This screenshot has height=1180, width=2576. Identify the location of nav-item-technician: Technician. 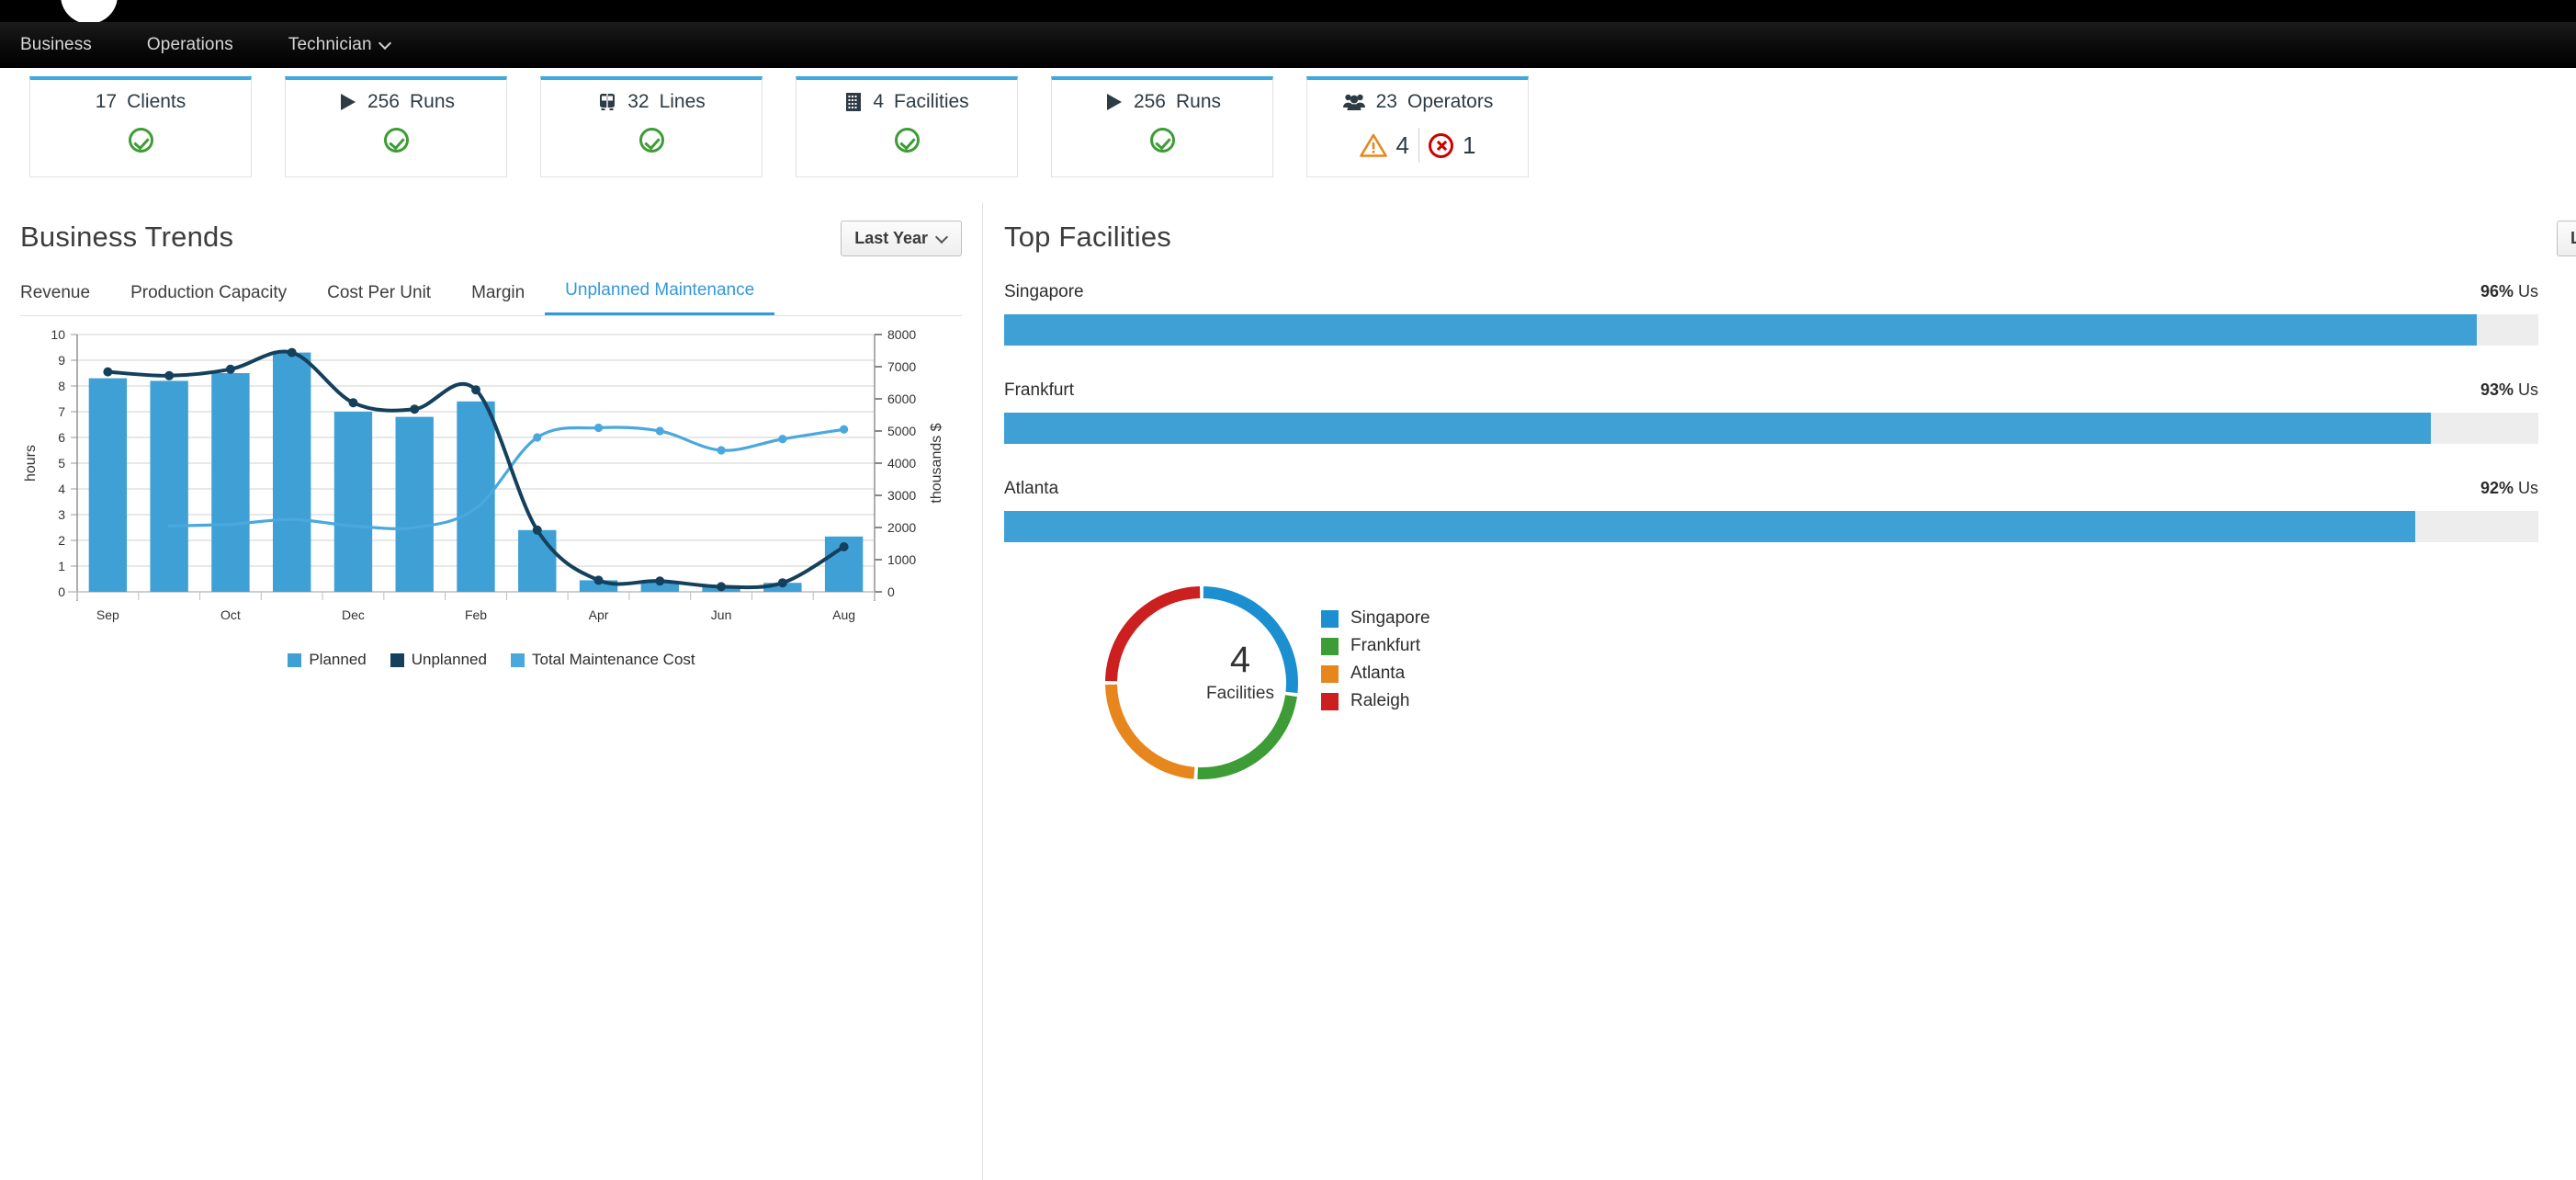
(339, 45).